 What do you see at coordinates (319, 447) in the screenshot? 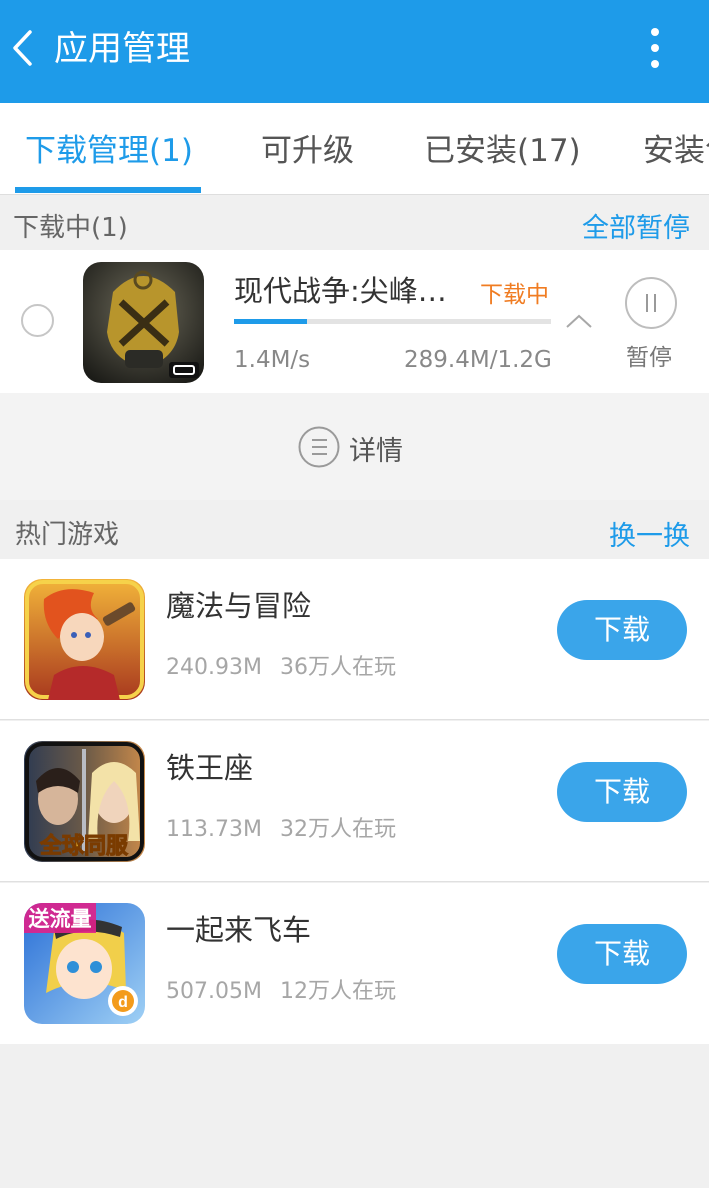
I see `list-icon` at bounding box center [319, 447].